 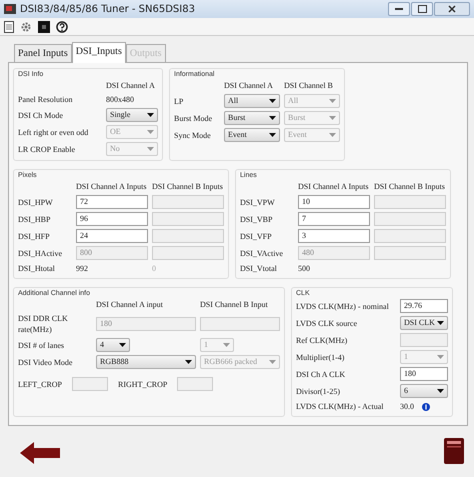 What do you see at coordinates (424, 323) in the screenshot?
I see `dropdown: DSI CLK` at bounding box center [424, 323].